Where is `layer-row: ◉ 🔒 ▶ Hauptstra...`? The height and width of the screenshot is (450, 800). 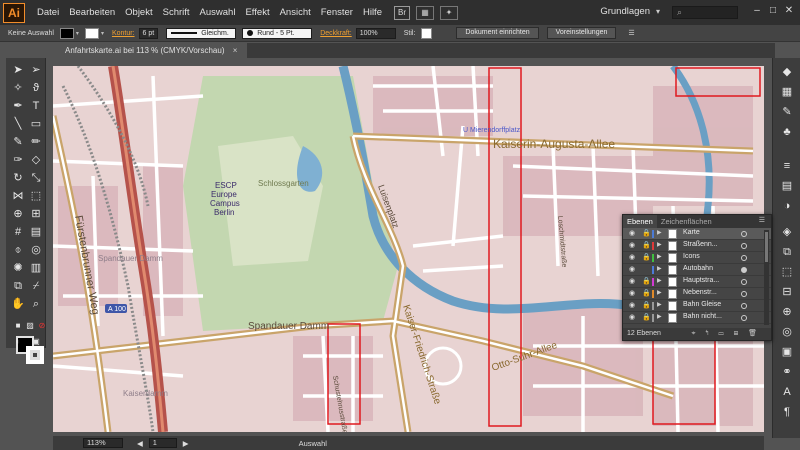 layer-row: ◉ 🔒 ▶ Hauptstra... is located at coordinates (697, 282).